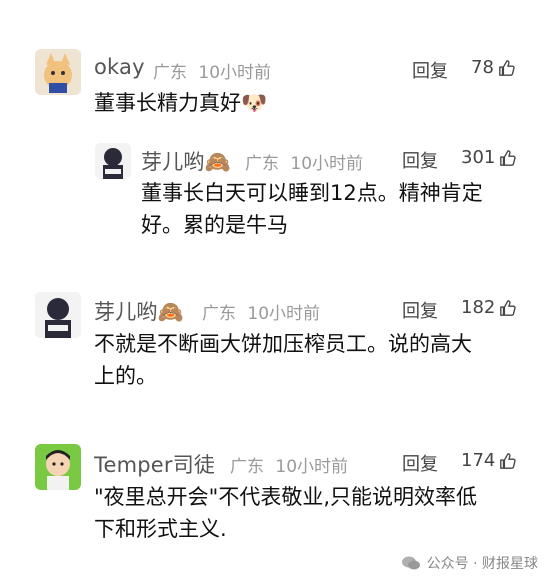  What do you see at coordinates (312, 209) in the screenshot?
I see `comment-body: 董事长白天可以睡到12点。精神肯定 好。累的是牛马` at bounding box center [312, 209].